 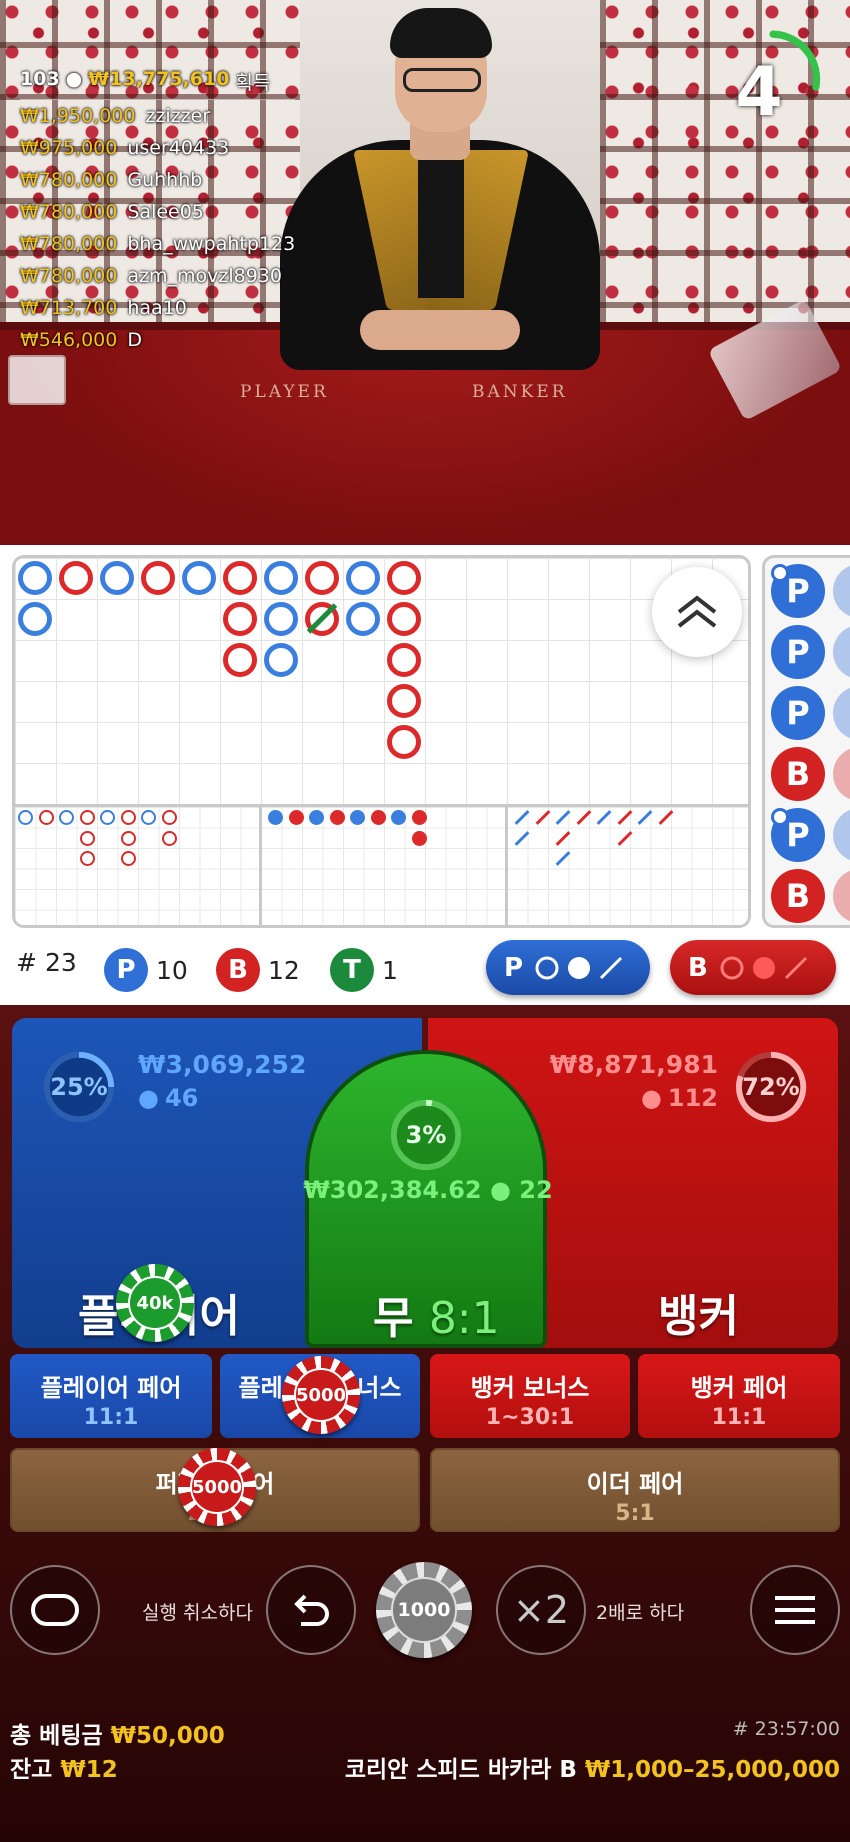 I want to click on winner-row: ₩546,000 D, so click(x=157, y=340).